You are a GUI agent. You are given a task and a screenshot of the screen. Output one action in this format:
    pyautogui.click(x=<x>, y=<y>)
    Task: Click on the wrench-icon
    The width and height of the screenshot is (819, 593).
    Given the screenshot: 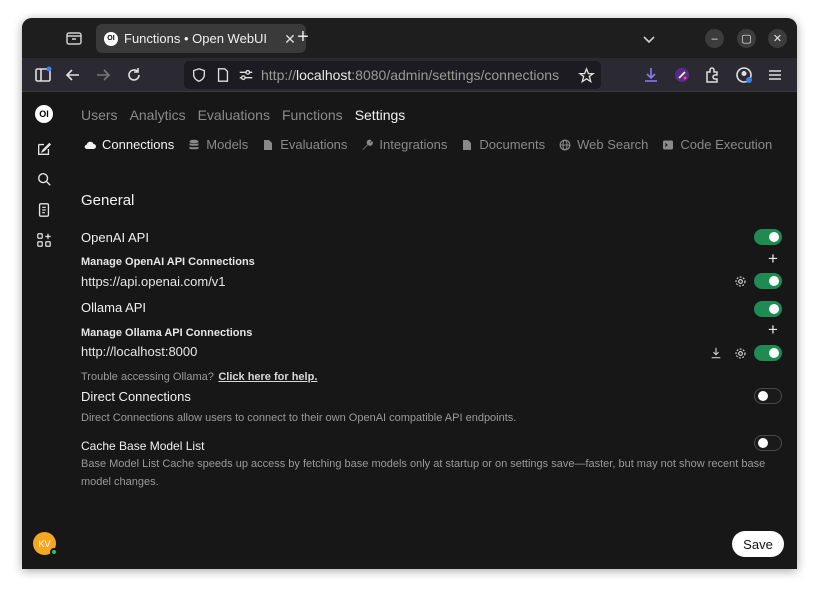 What is the action you would take?
    pyautogui.click(x=368, y=144)
    